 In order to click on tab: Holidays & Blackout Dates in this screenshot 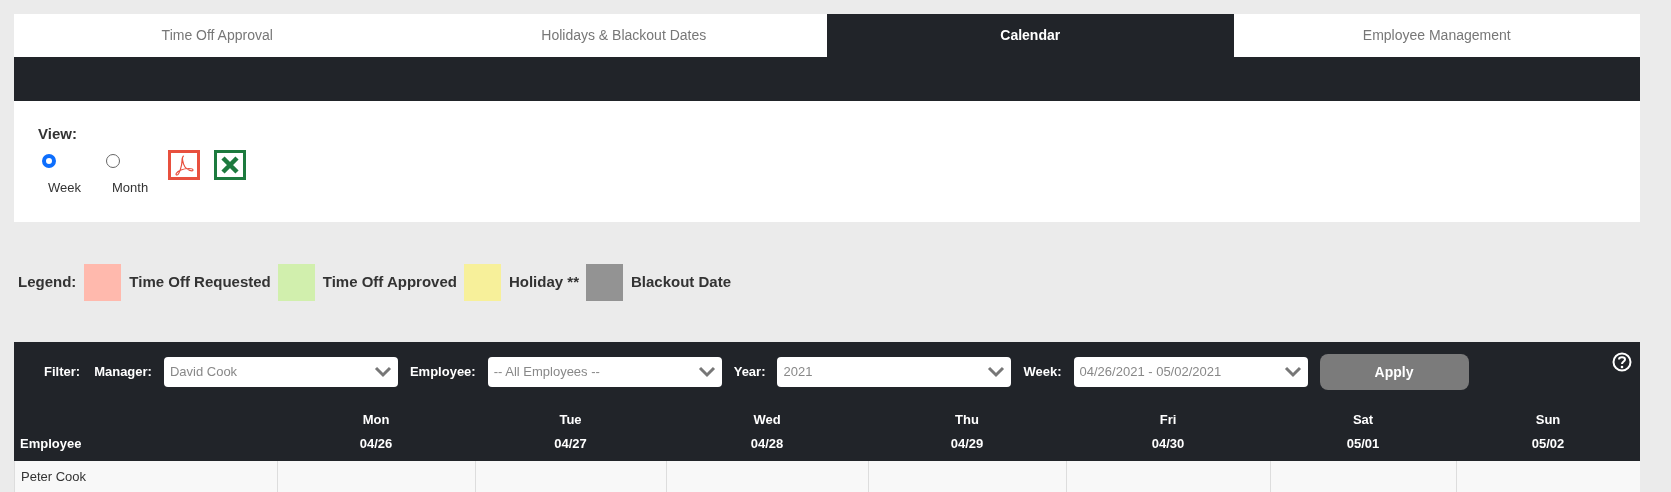, I will do `click(623, 35)`.